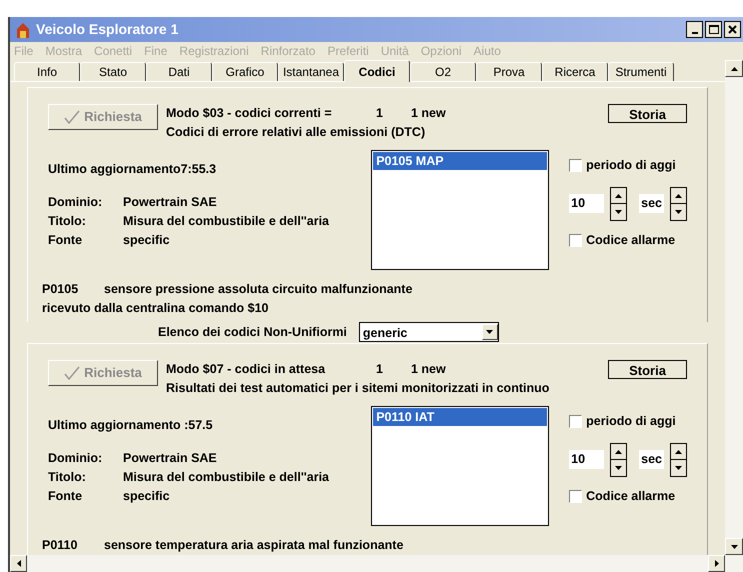  I want to click on codes-list: P0110 IAT, so click(460, 466).